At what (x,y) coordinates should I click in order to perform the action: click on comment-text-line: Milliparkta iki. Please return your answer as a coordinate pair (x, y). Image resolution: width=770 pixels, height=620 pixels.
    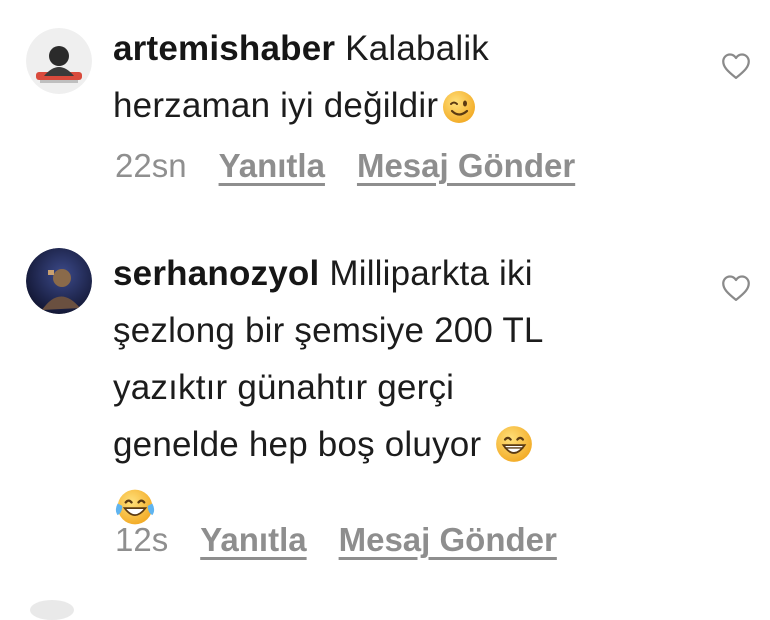
    Looking at the image, I should click on (431, 273).